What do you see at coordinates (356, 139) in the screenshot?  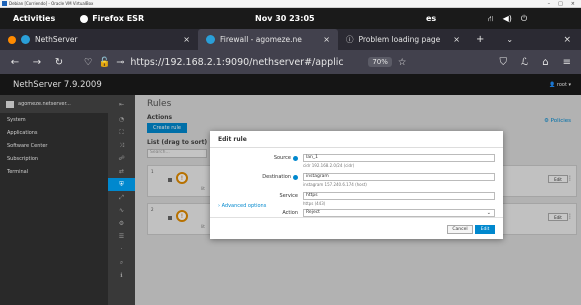 I see `dialog-title: Edit rule` at bounding box center [356, 139].